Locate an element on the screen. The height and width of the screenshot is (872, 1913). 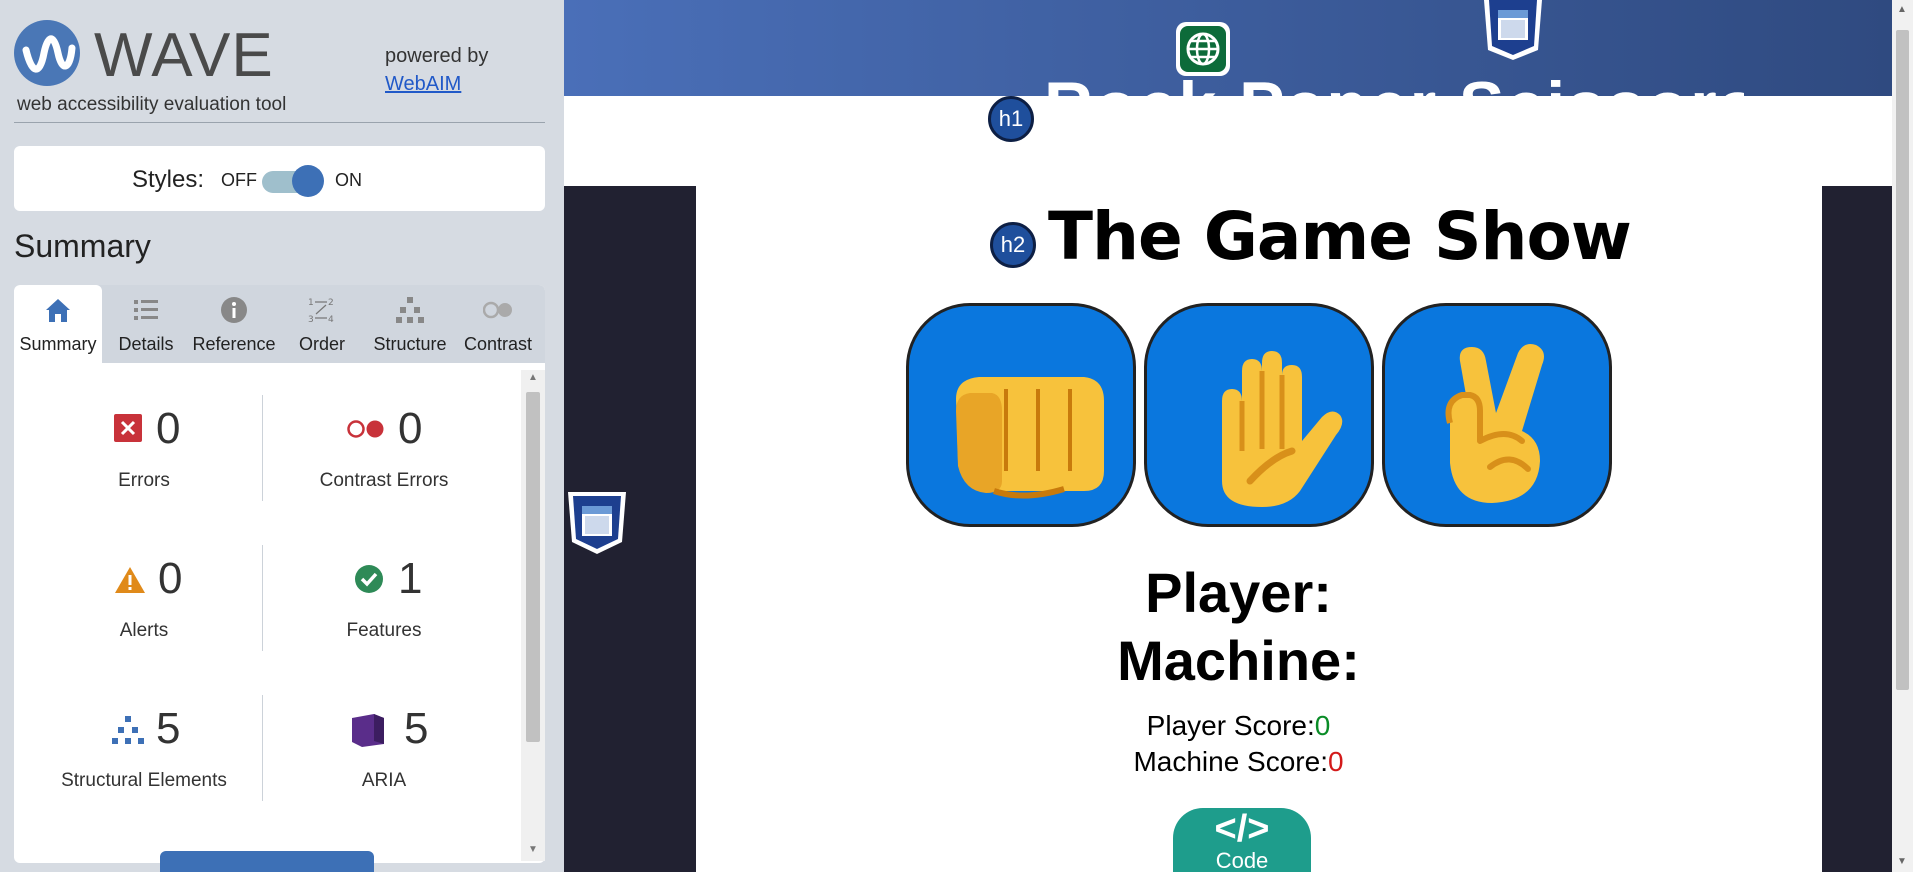
stat-alerts: 0 Alerts is located at coordinates (144, 593).